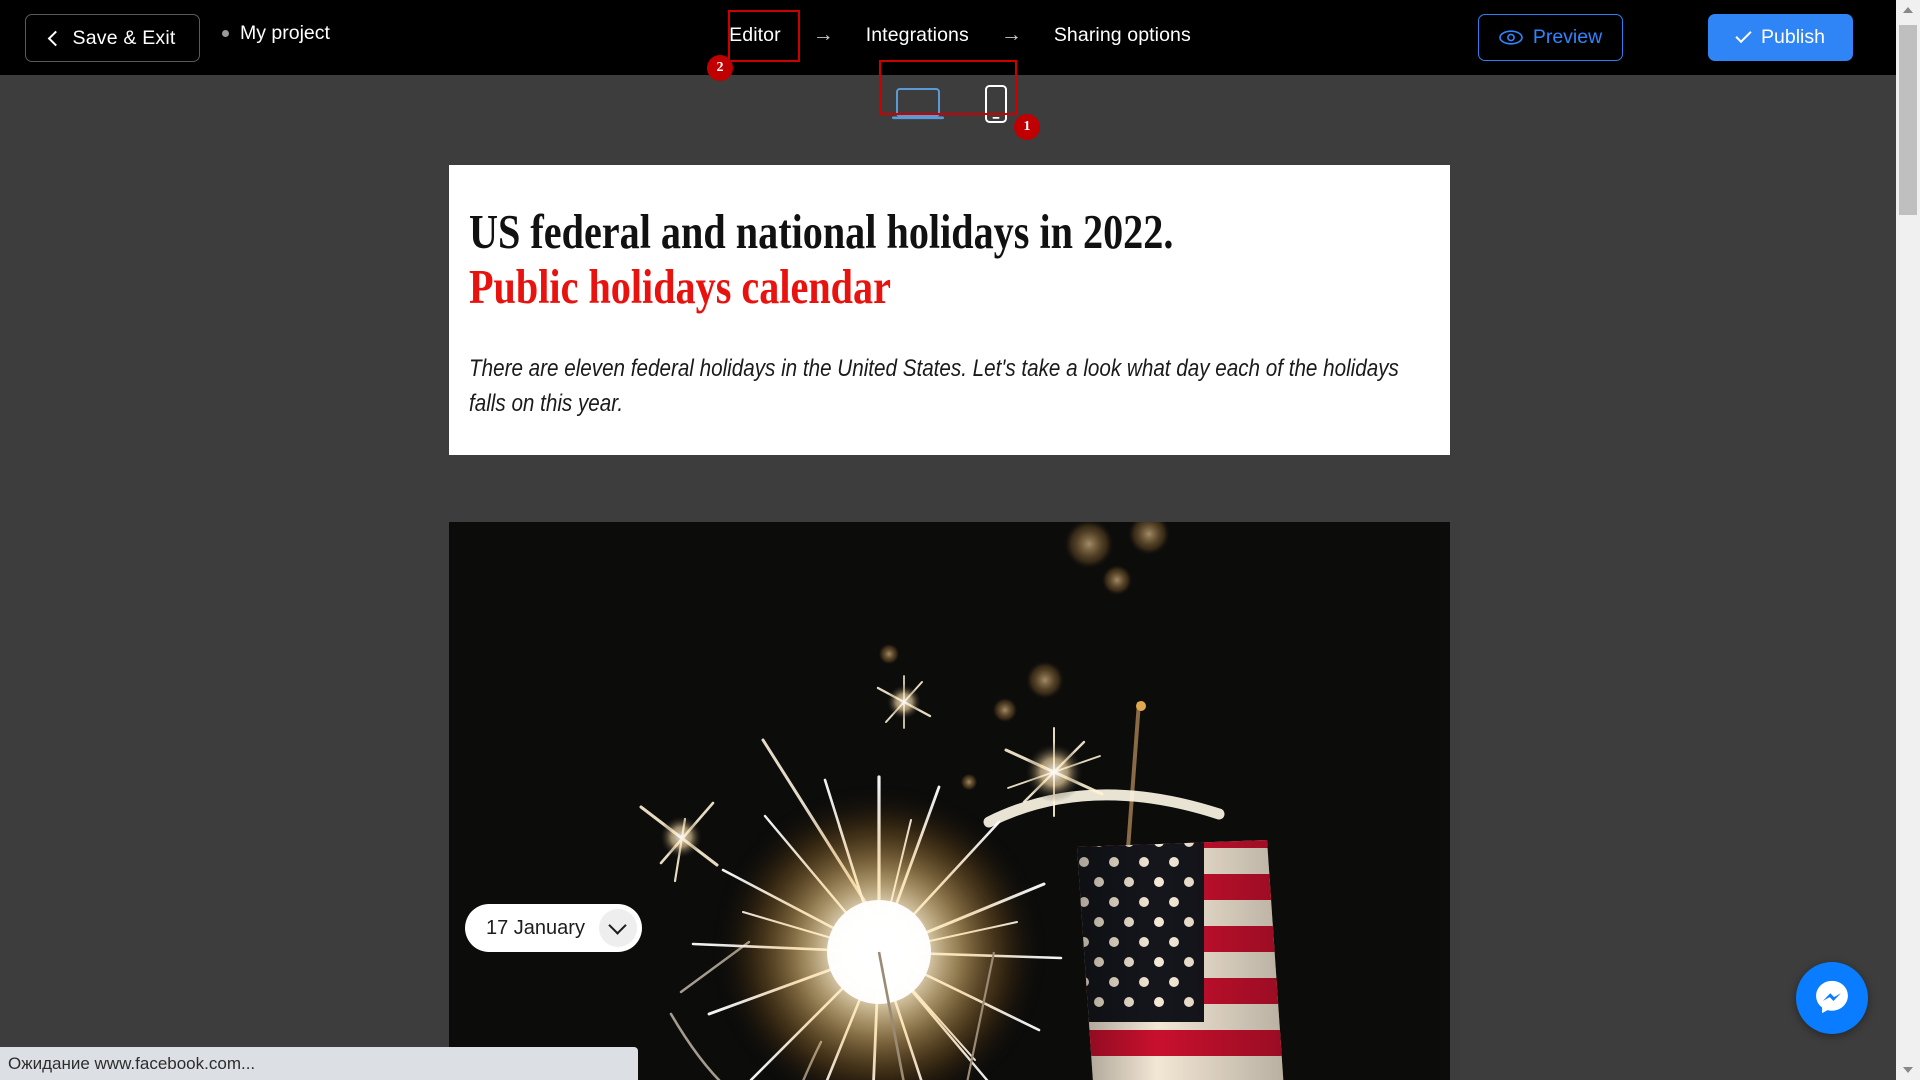 Image resolution: width=1920 pixels, height=1080 pixels. I want to click on publish-label: Publish, so click(1793, 37).